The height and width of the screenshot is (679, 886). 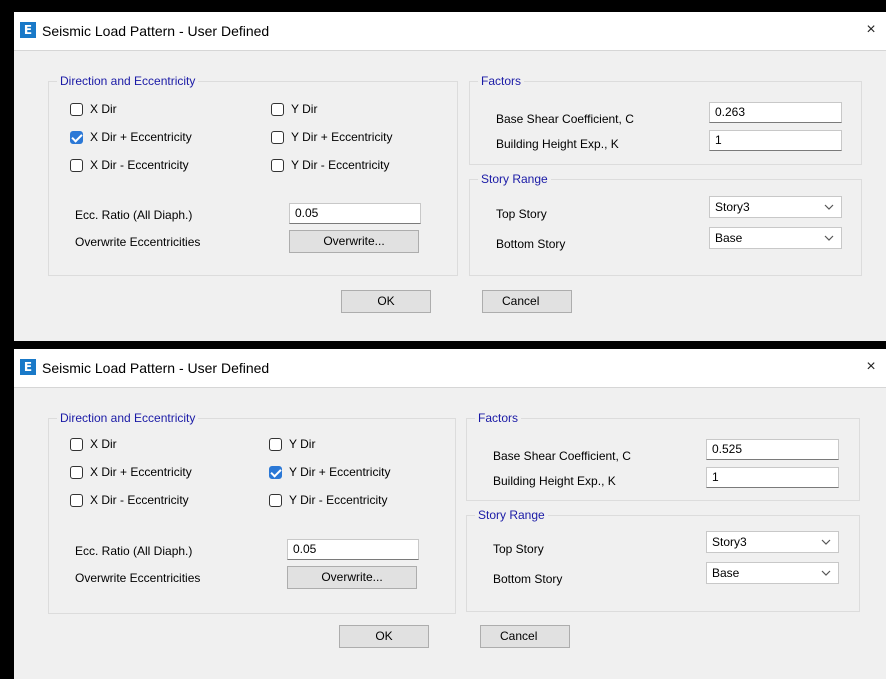 I want to click on base-shear-input: 0.263, so click(x=775, y=112).